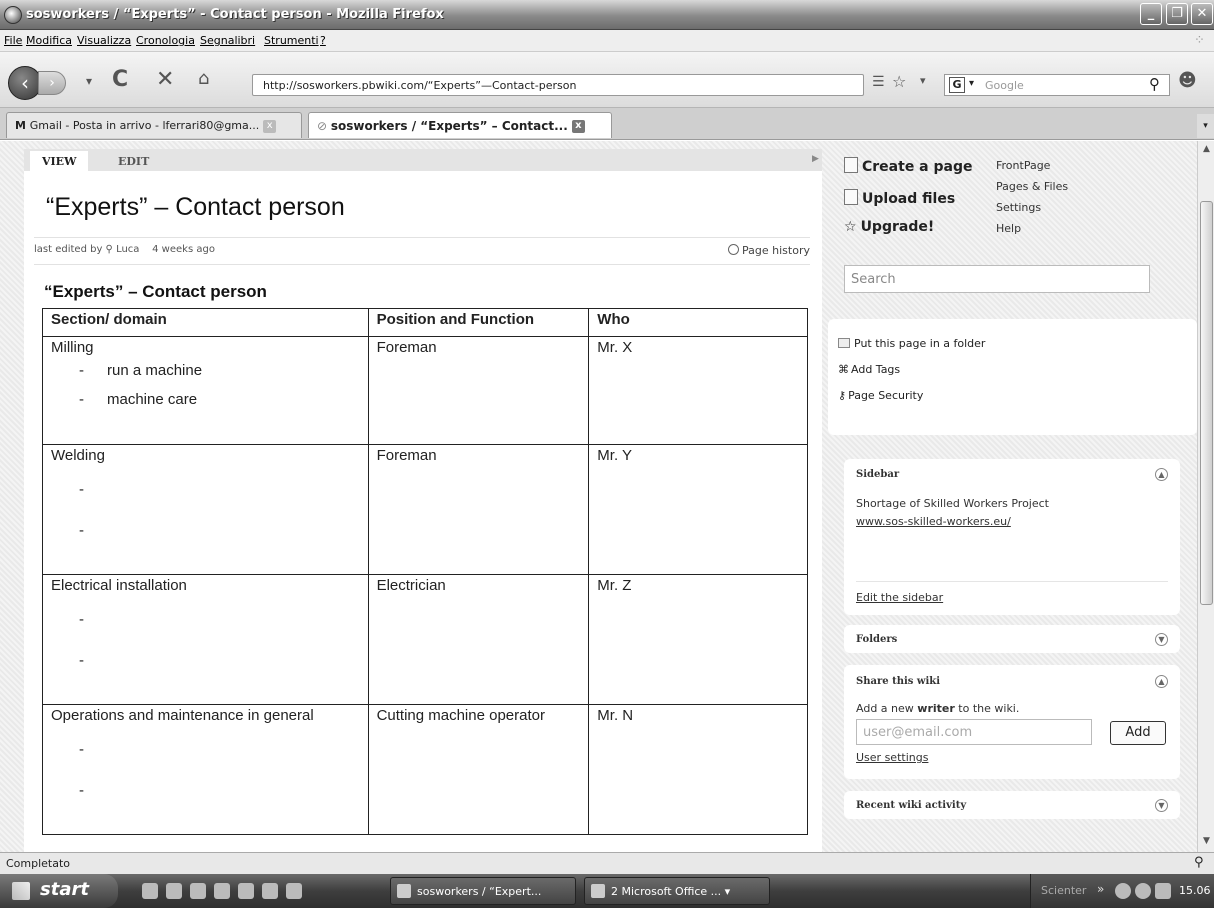 The width and height of the screenshot is (1214, 908). I want to click on pages-files-link: Pages & Files, so click(1032, 186).